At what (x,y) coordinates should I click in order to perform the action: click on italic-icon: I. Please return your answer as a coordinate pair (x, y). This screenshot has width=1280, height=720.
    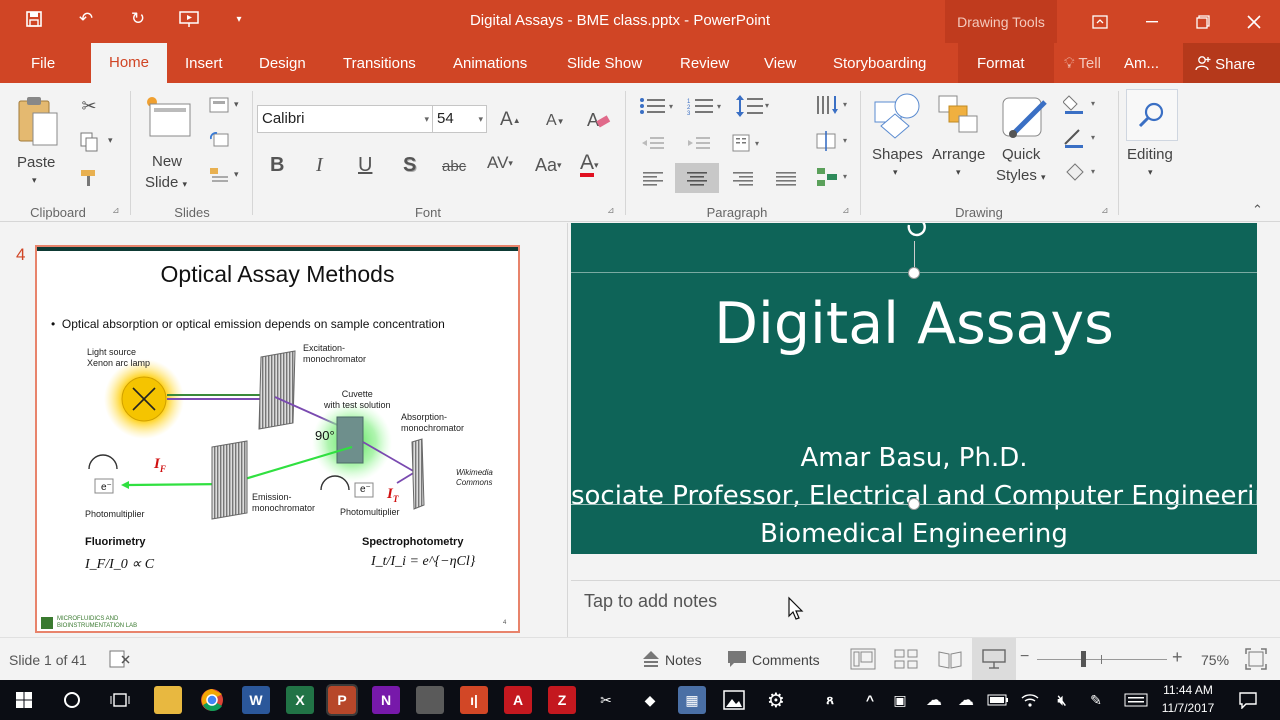
    Looking at the image, I should click on (319, 165).